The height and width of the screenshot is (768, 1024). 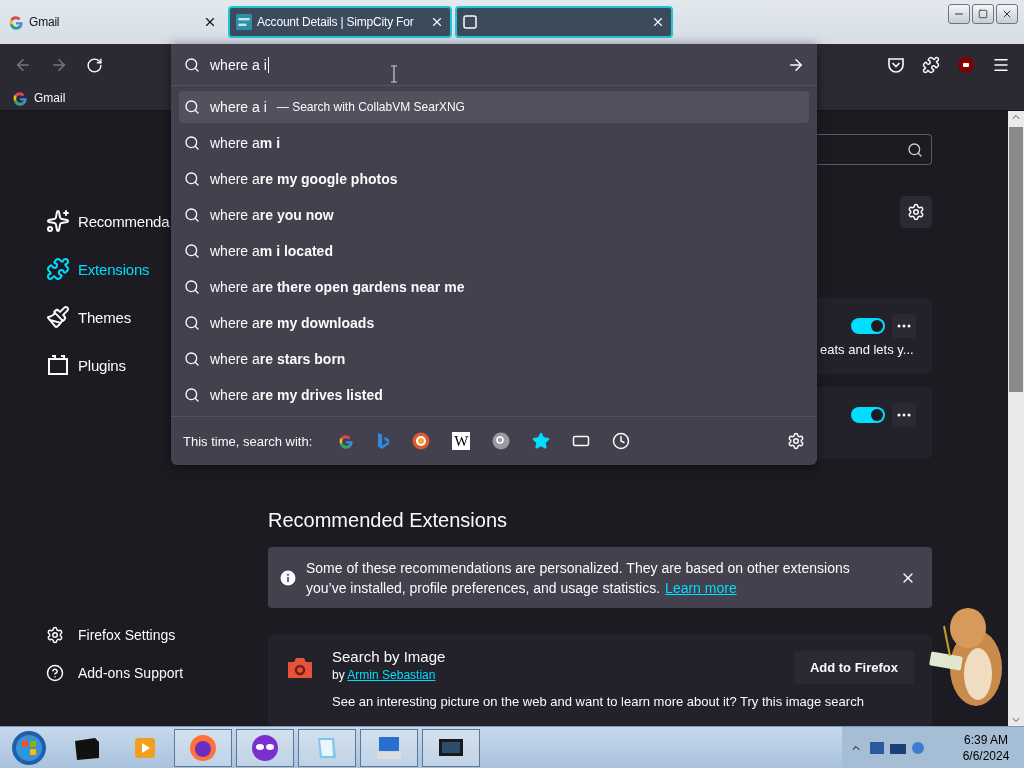 What do you see at coordinates (203, 747) in the screenshot?
I see `browser-taskbar-icon` at bounding box center [203, 747].